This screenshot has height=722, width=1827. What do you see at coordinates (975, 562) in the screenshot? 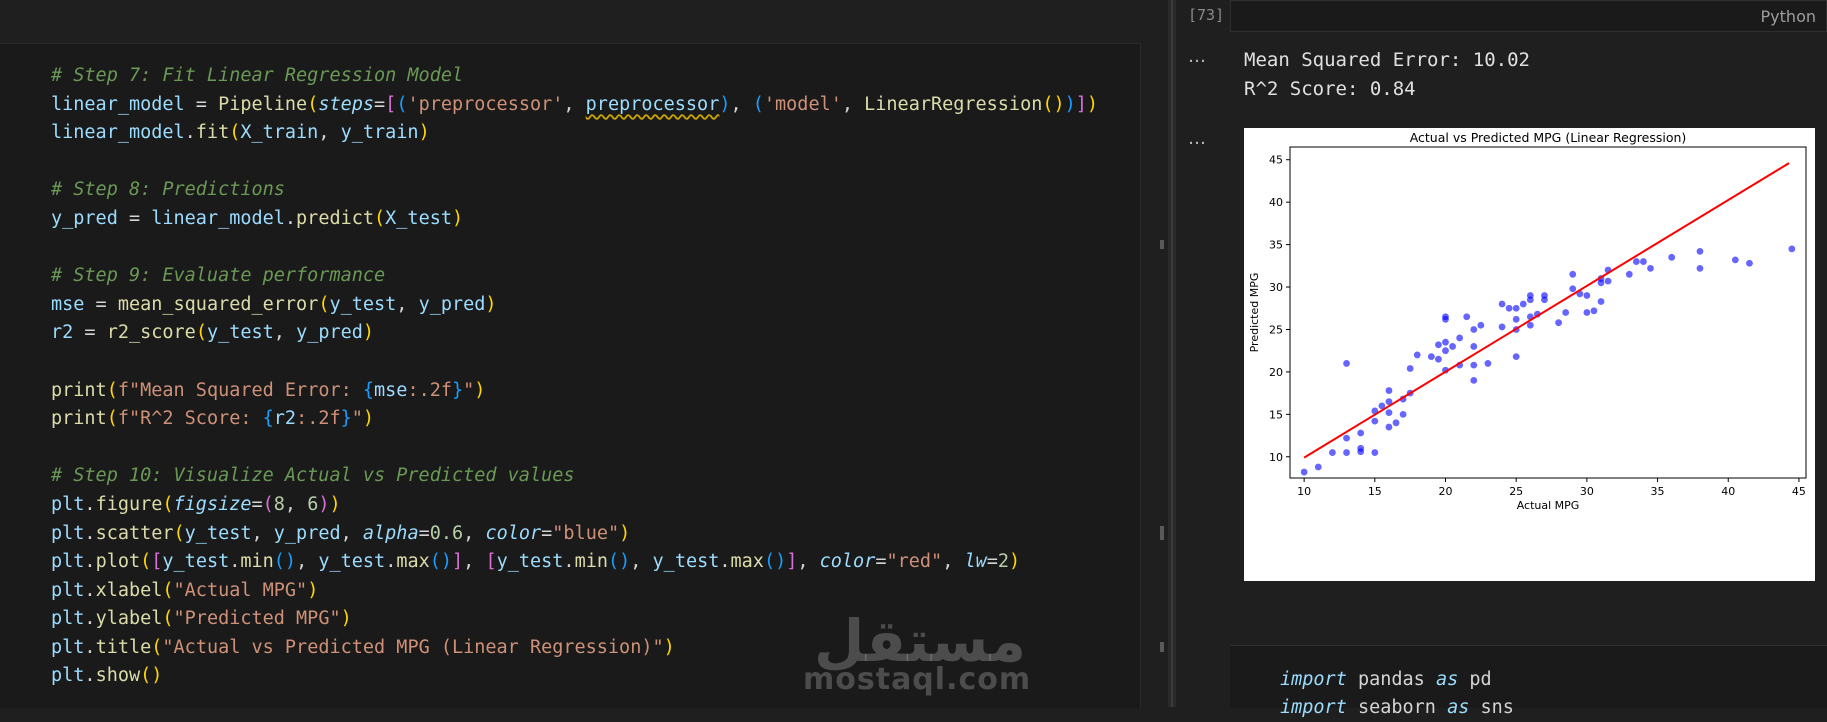
I see `code-token: lw` at bounding box center [975, 562].